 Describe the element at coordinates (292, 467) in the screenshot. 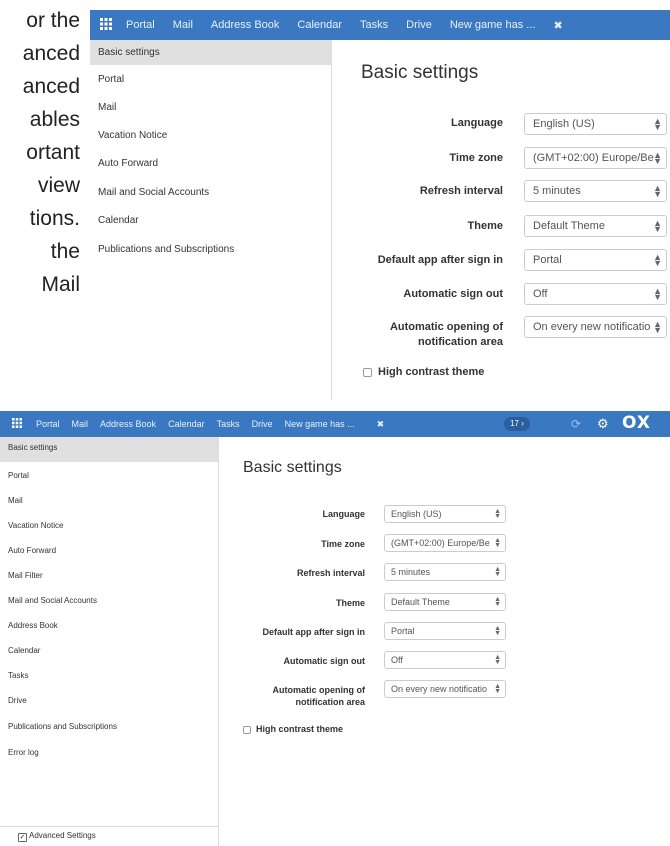

I see `page-title: Basic settings` at that location.